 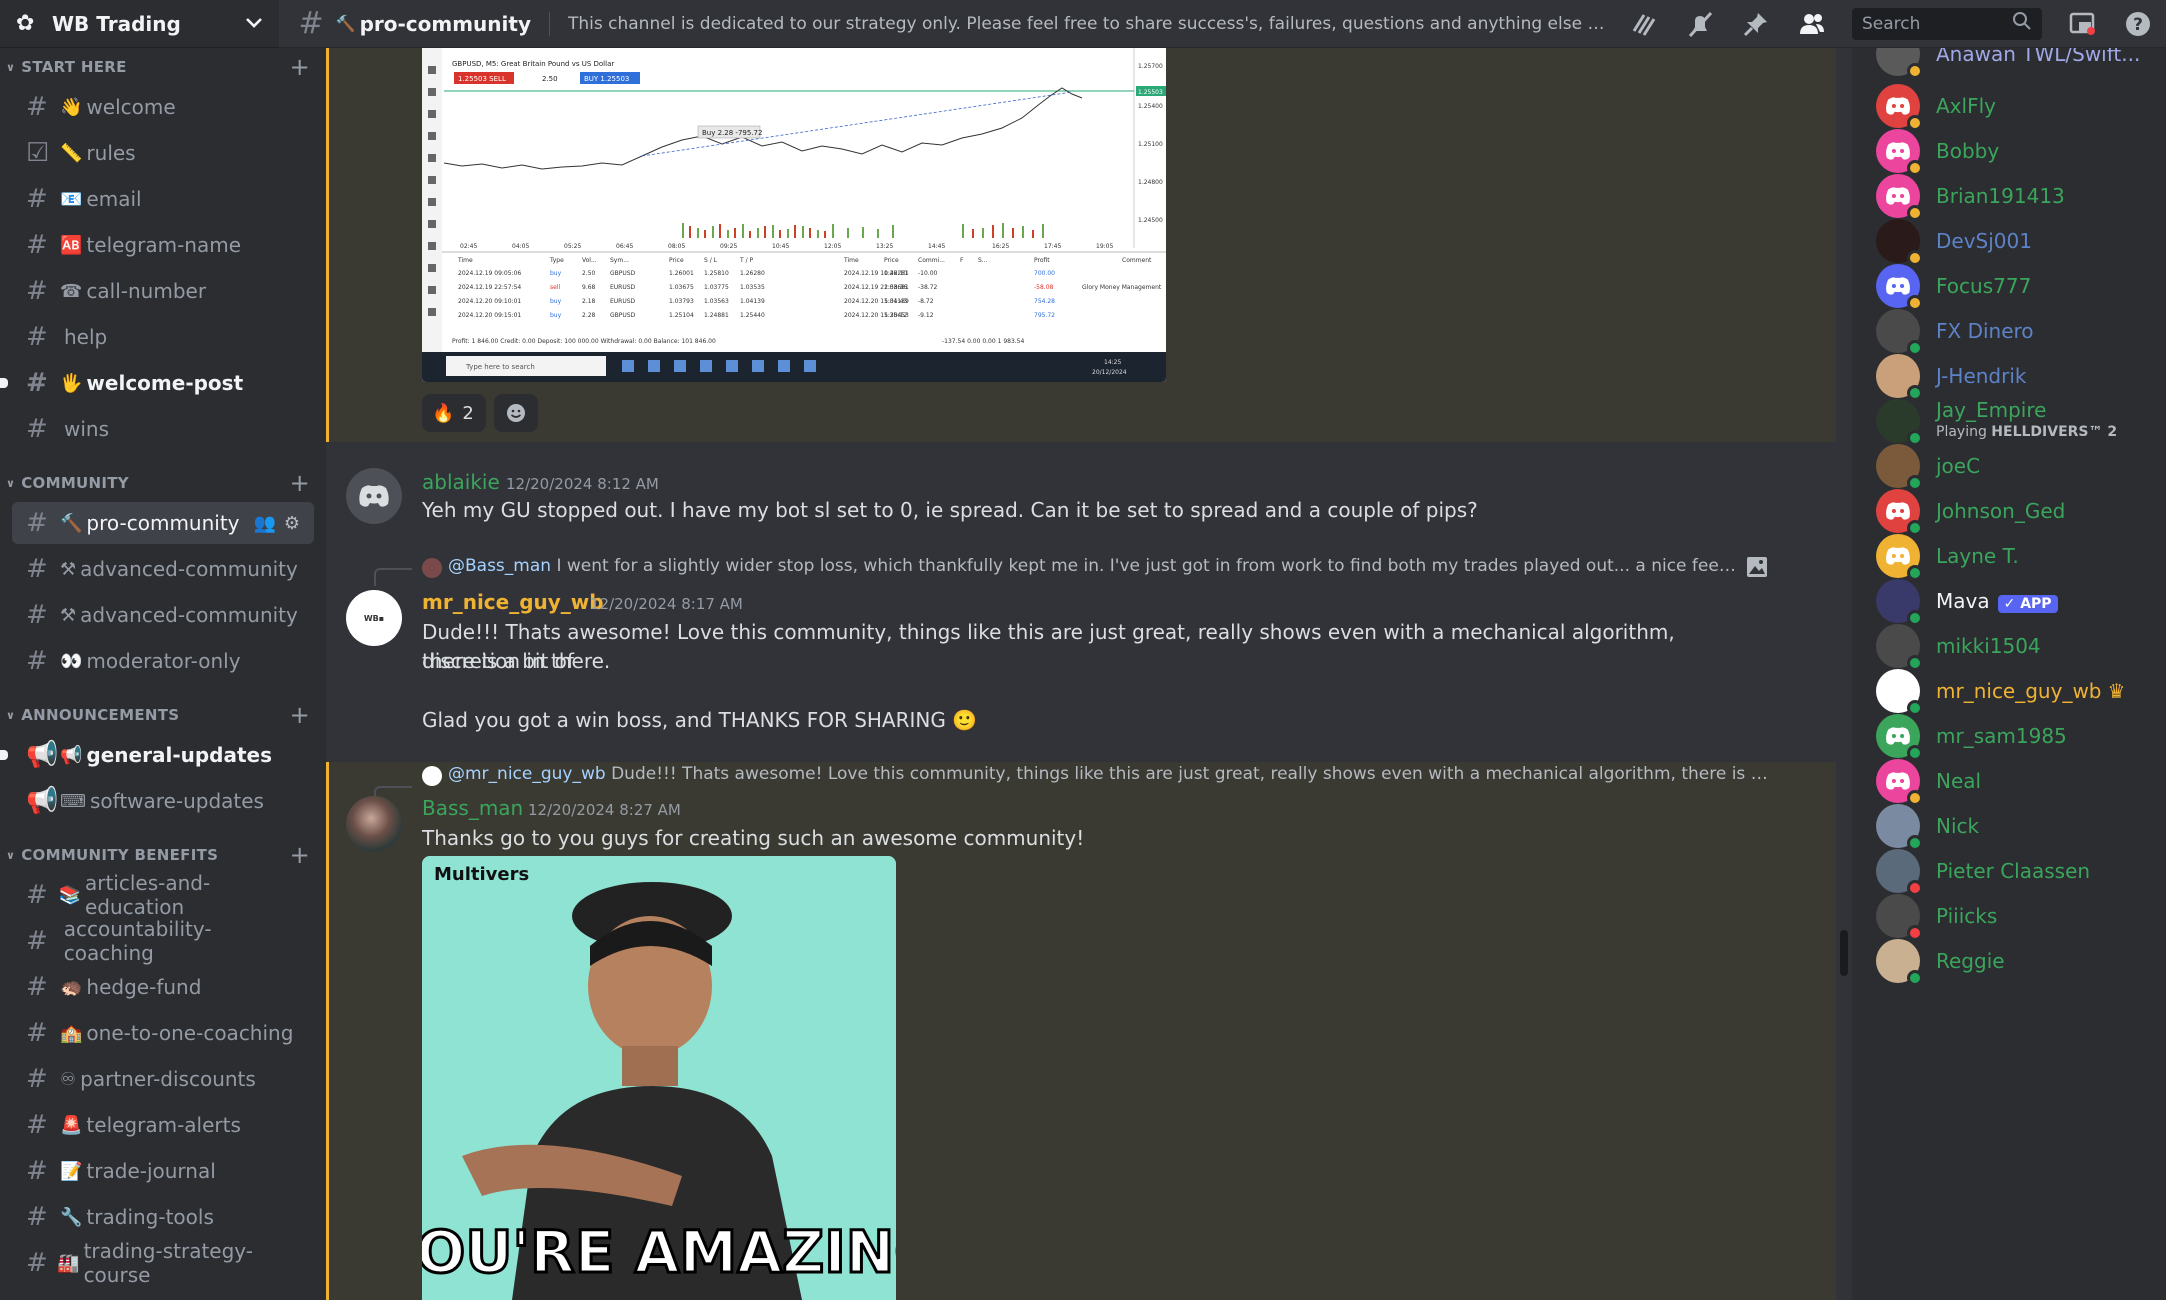 What do you see at coordinates (2082, 24) in the screenshot?
I see `inbox-icon` at bounding box center [2082, 24].